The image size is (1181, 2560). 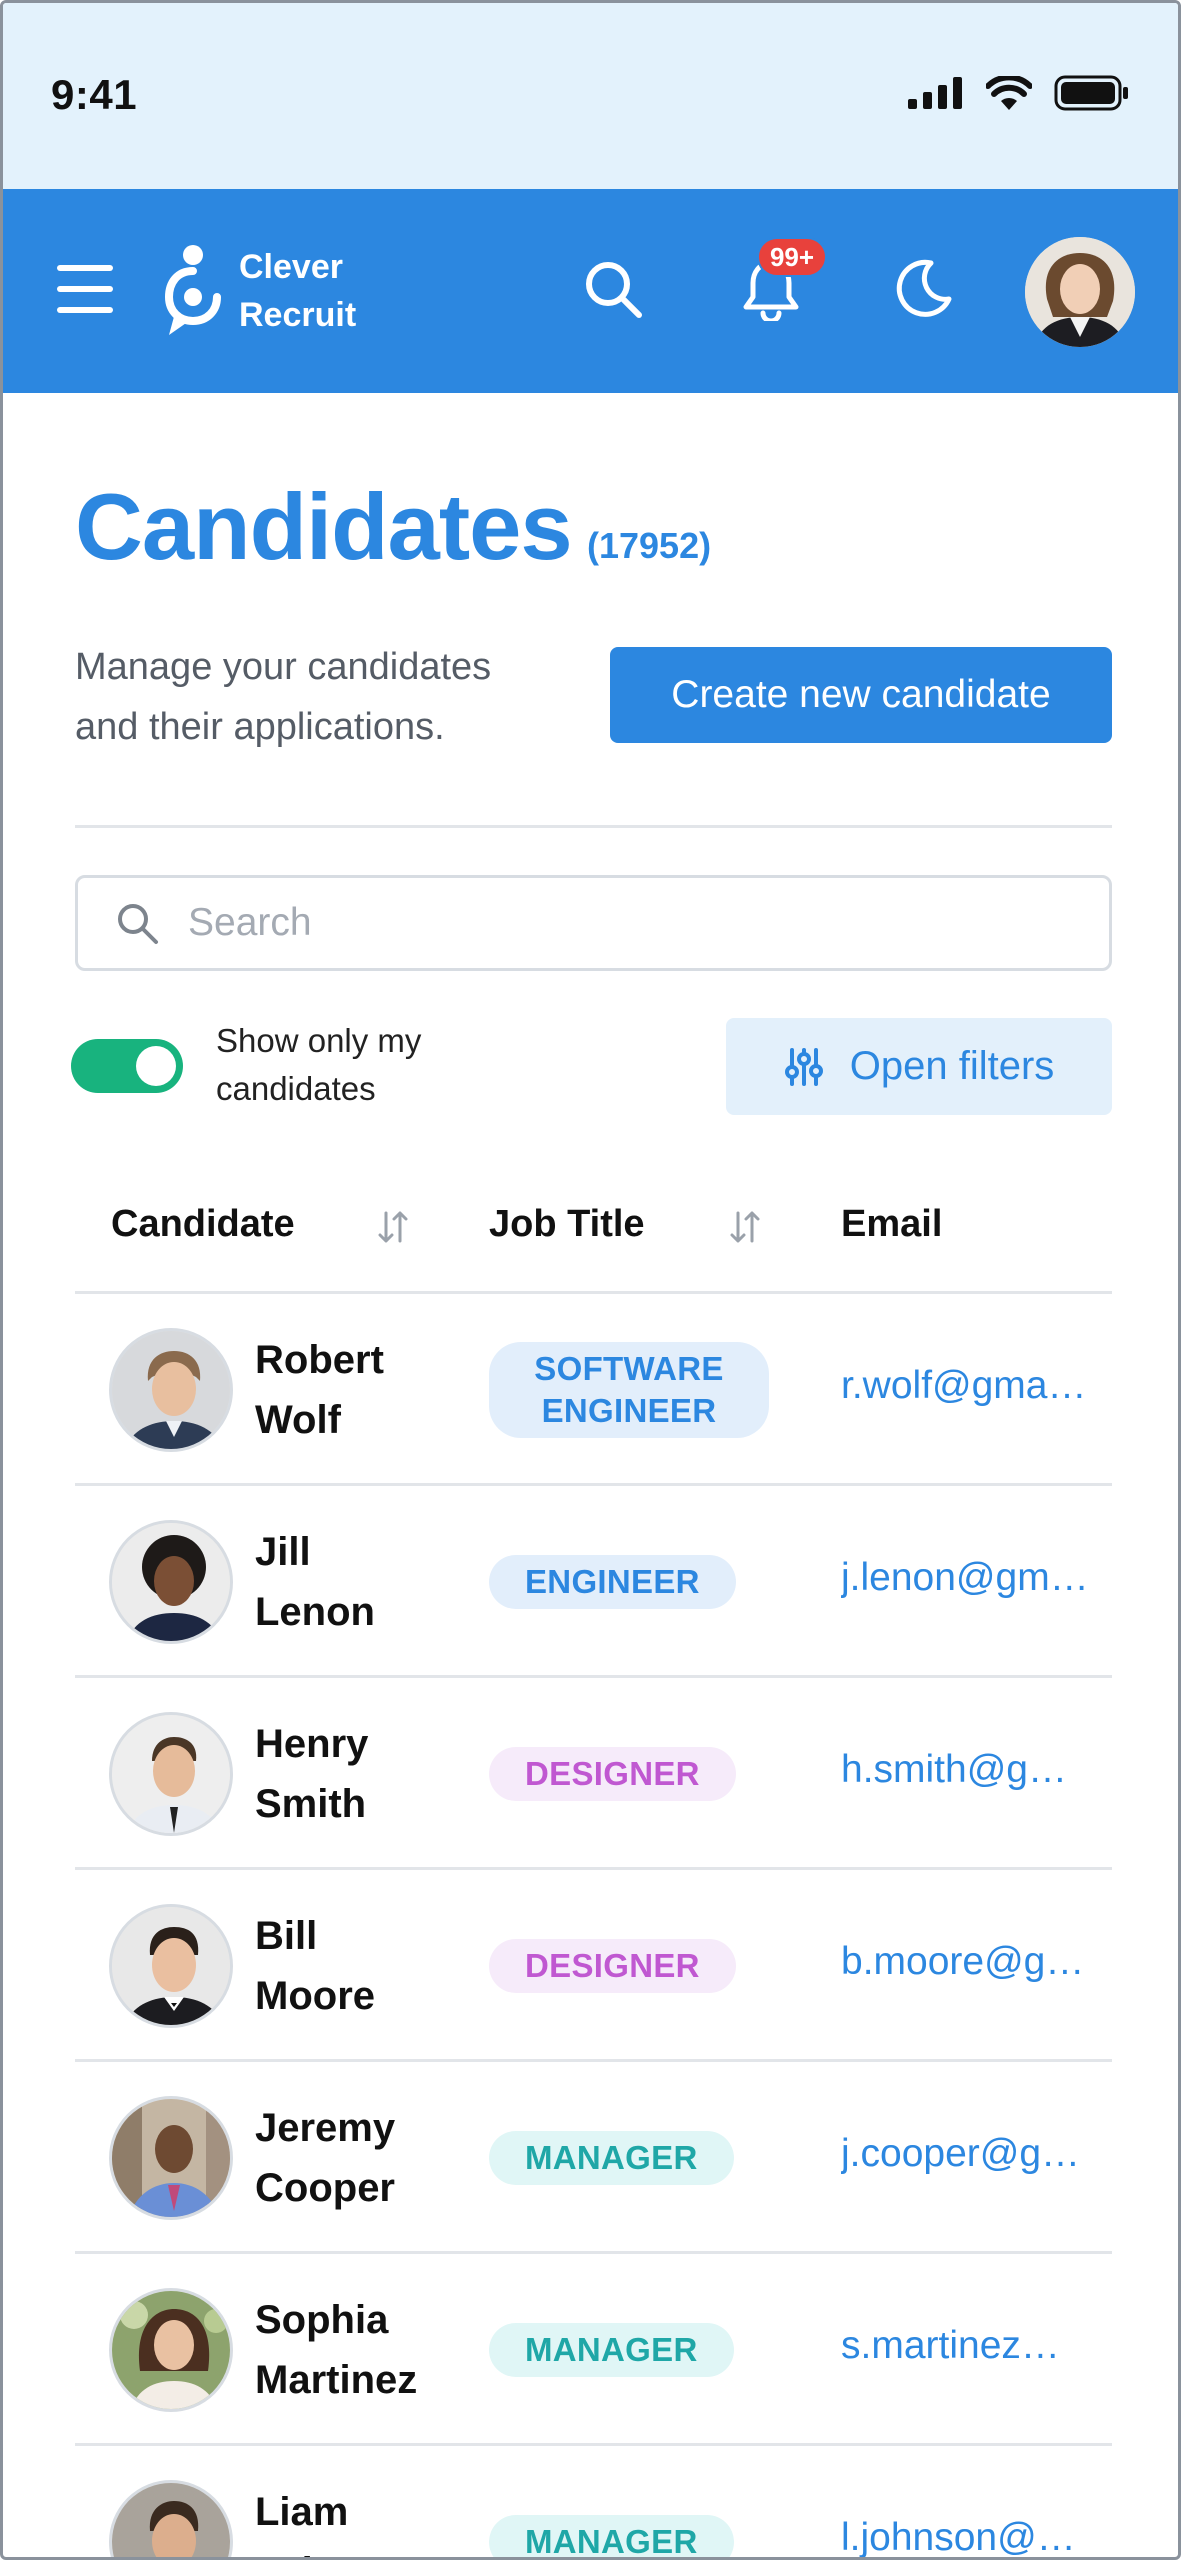 What do you see at coordinates (291, 267) in the screenshot?
I see `brand-line-1: Clever` at bounding box center [291, 267].